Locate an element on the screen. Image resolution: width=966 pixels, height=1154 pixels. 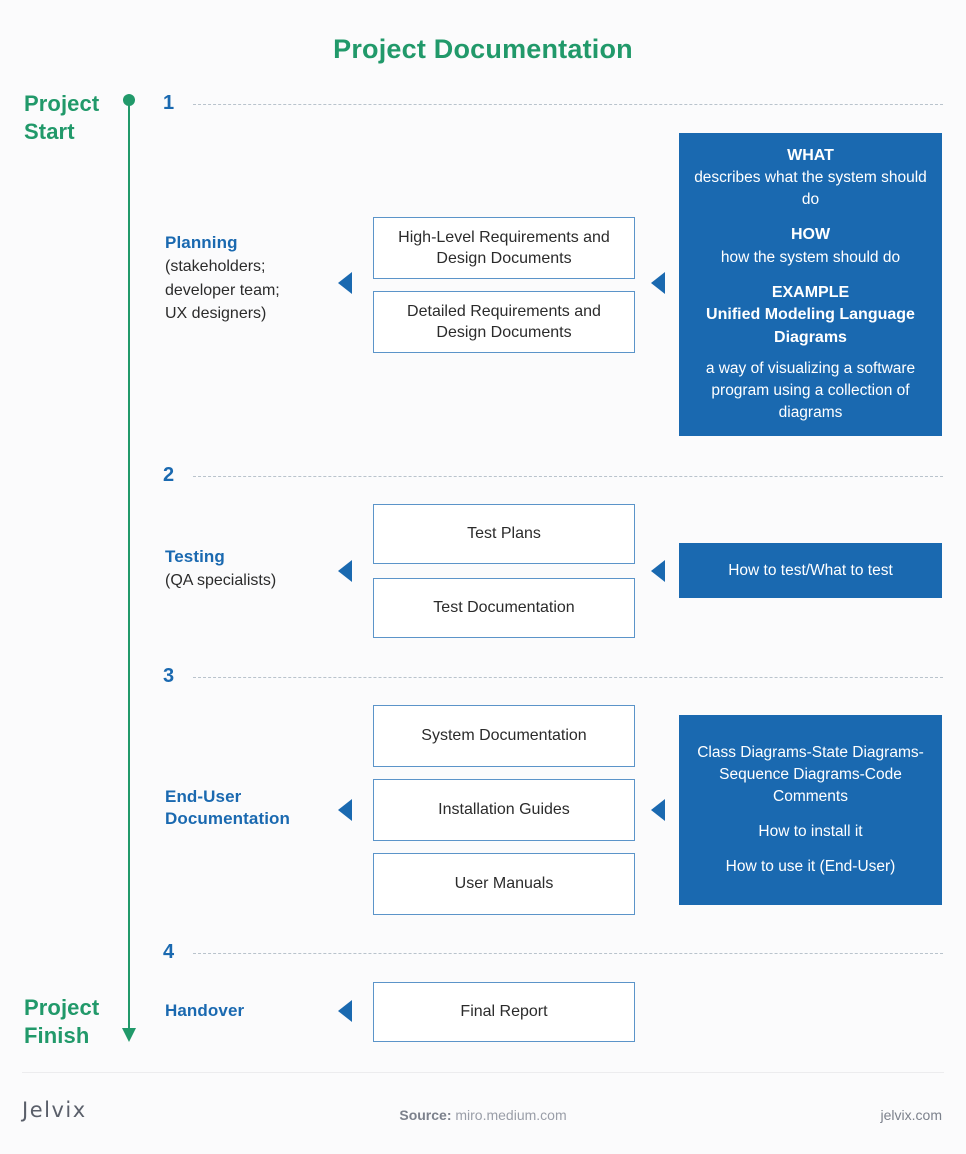
project-start-line2: Start is located at coordinates (49, 132).